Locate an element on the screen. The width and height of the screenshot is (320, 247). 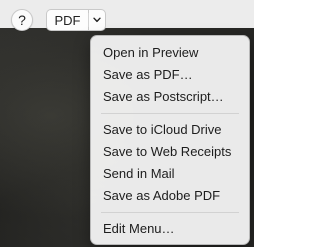
help-button: ? is located at coordinates (22, 20).